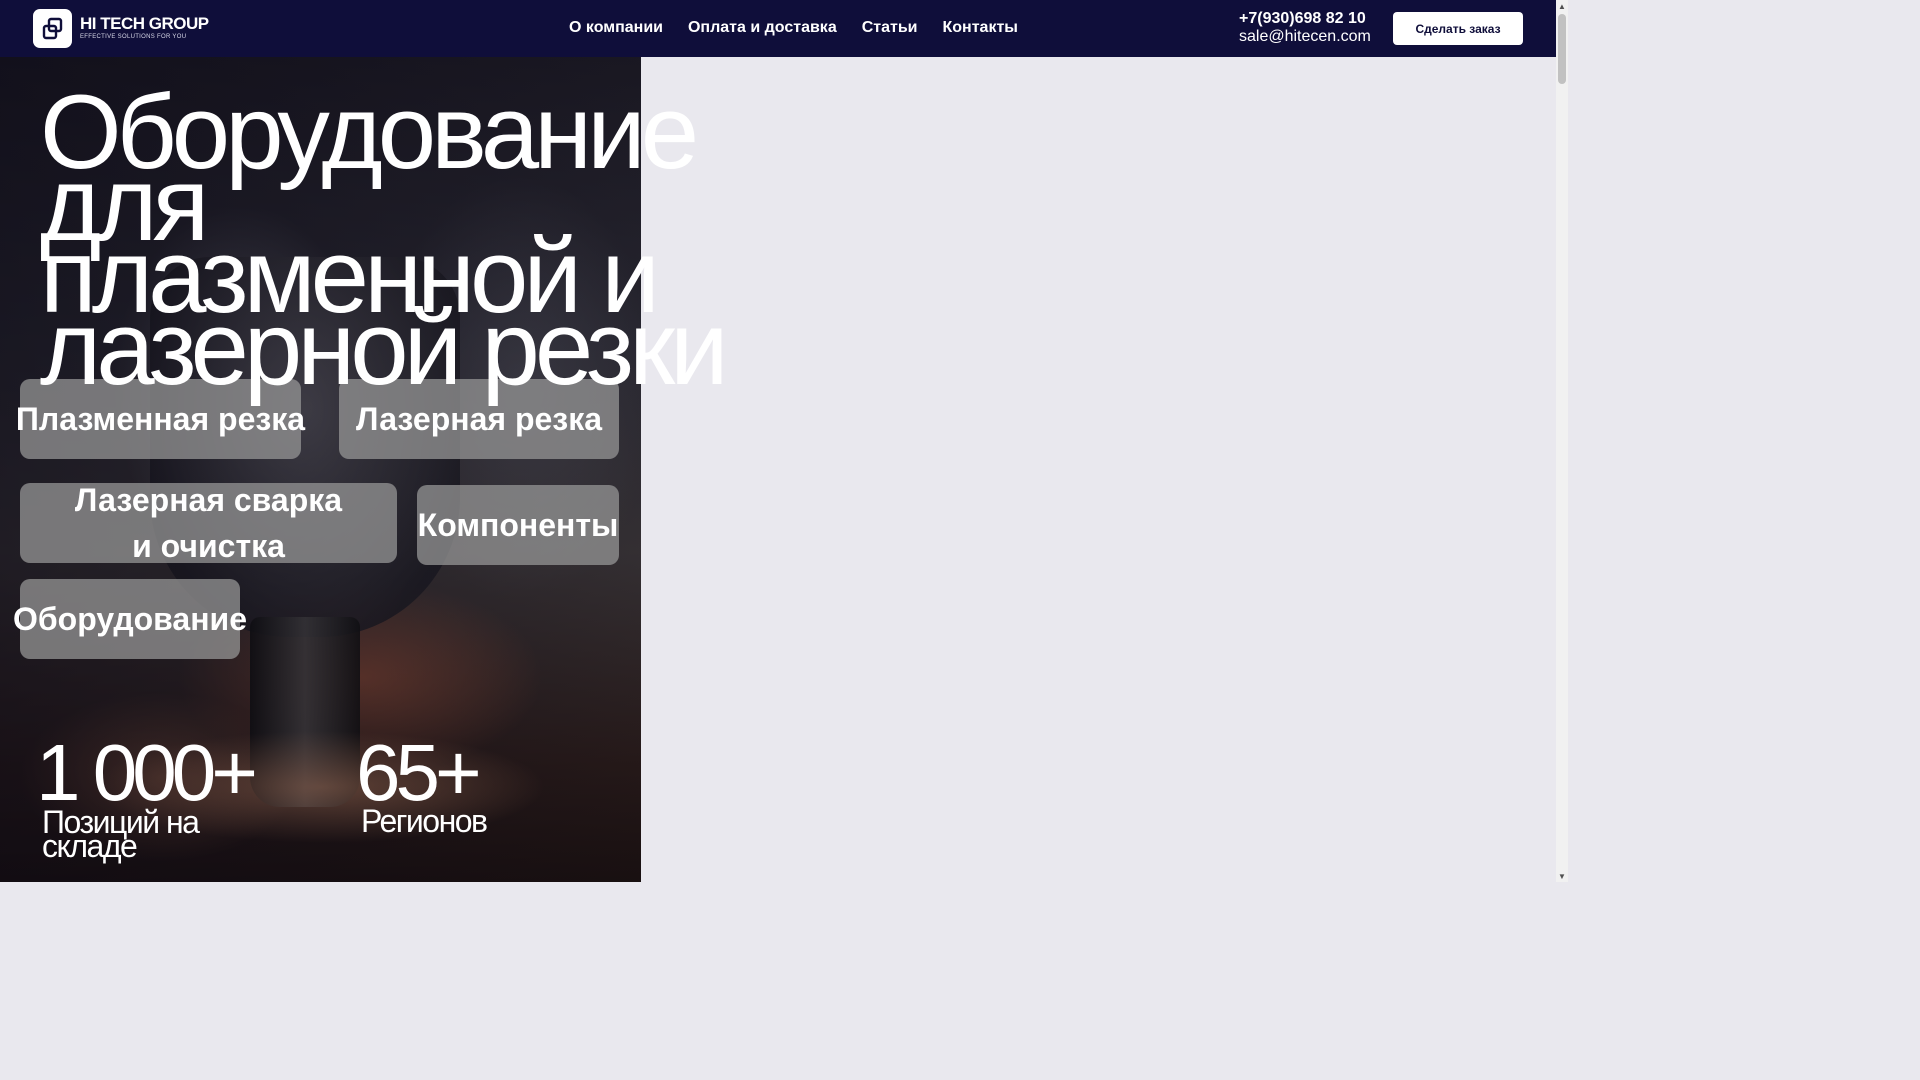 Image resolution: width=1920 pixels, height=1080 pixels. I want to click on scroll-up-icon: ▲, so click(1562, 6).